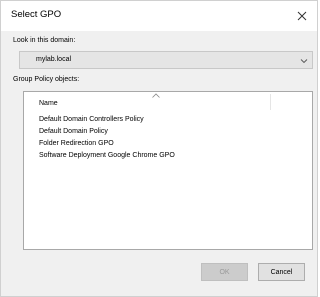 Image resolution: width=320 pixels, height=297 pixels. What do you see at coordinates (54, 59) in the screenshot?
I see `domain-selected-value: mylab.local` at bounding box center [54, 59].